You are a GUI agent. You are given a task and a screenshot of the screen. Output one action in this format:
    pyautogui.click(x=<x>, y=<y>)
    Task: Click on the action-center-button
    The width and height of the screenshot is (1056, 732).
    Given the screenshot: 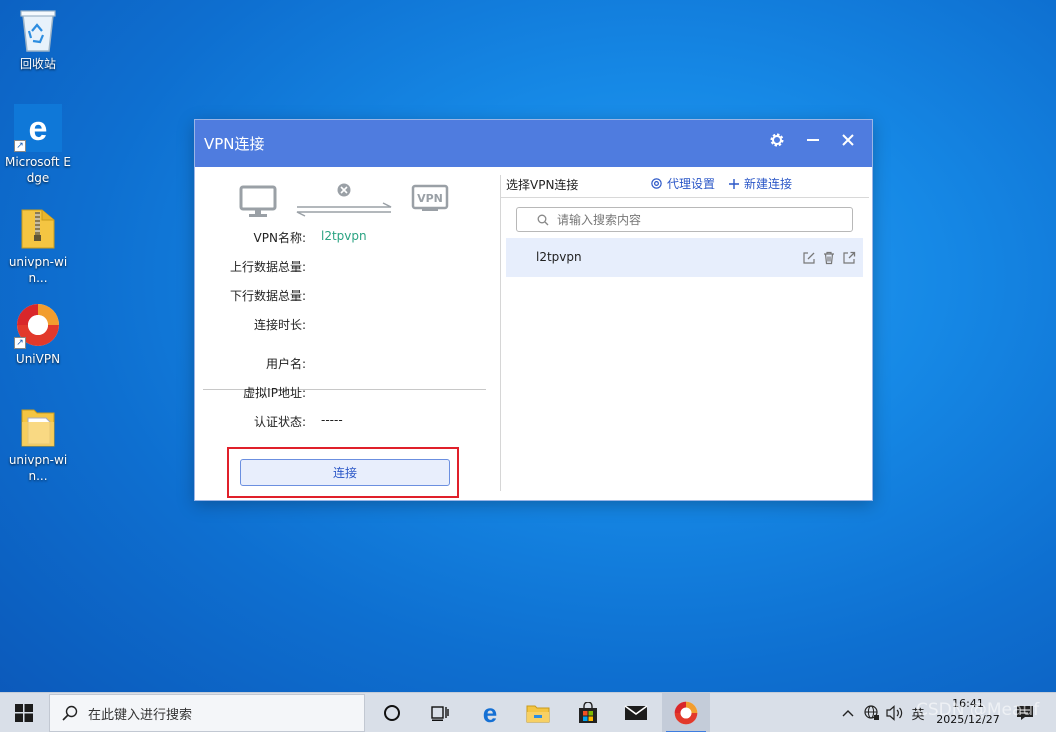 What is the action you would take?
    pyautogui.click(x=1025, y=712)
    